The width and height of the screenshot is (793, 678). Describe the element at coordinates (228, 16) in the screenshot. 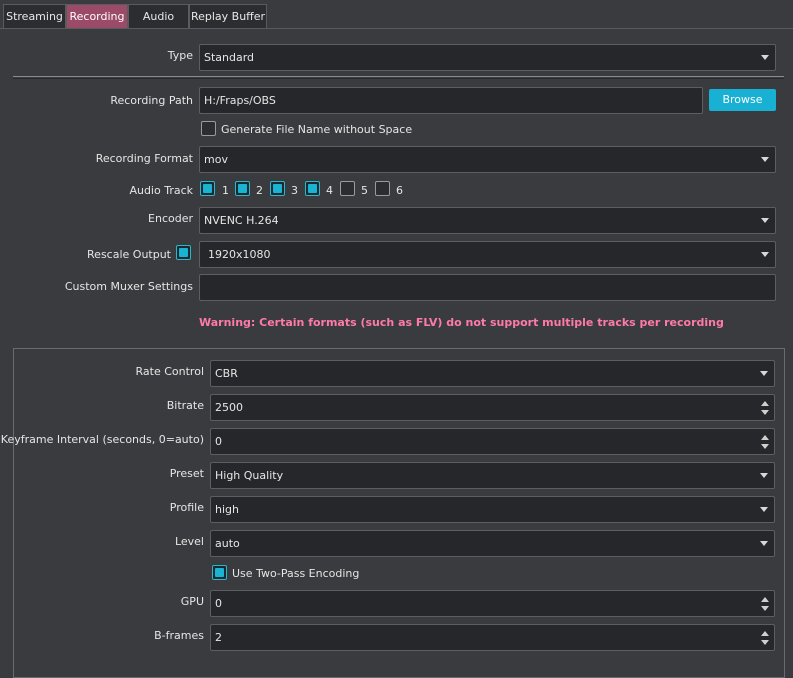

I see `tab-replay-buffer: Replay Buffer` at that location.